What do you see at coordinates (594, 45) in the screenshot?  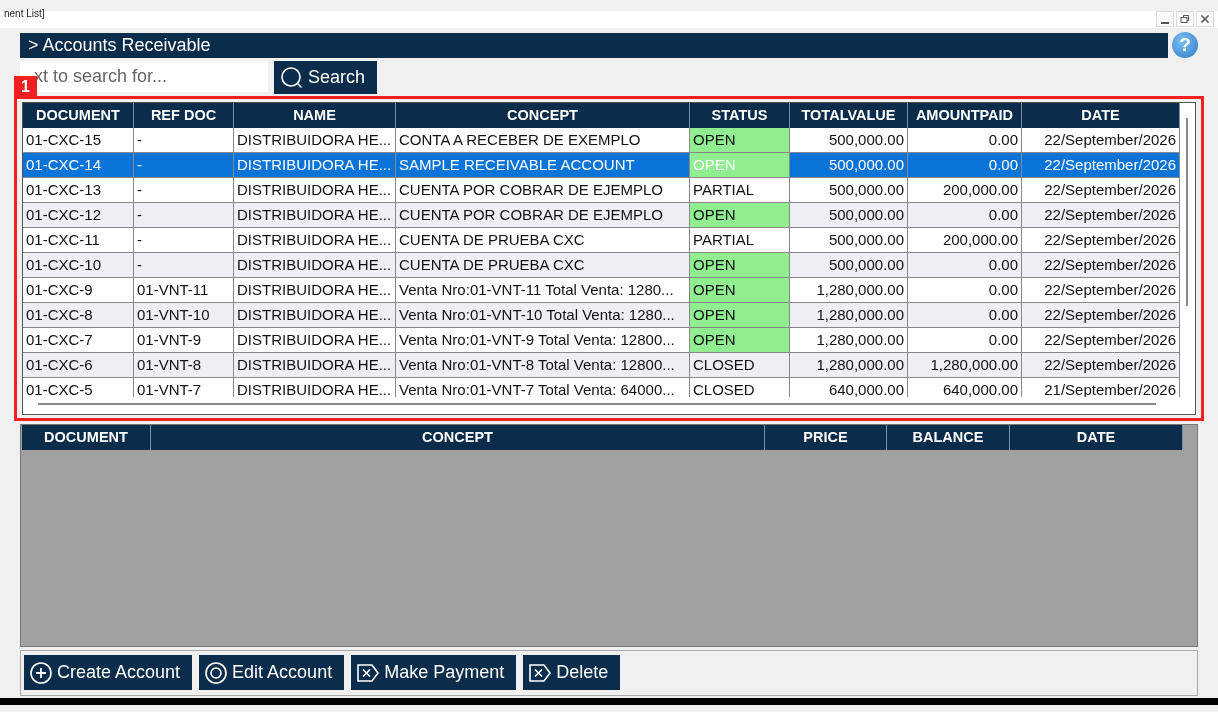 I see `section-header: > Accounts Receivable` at bounding box center [594, 45].